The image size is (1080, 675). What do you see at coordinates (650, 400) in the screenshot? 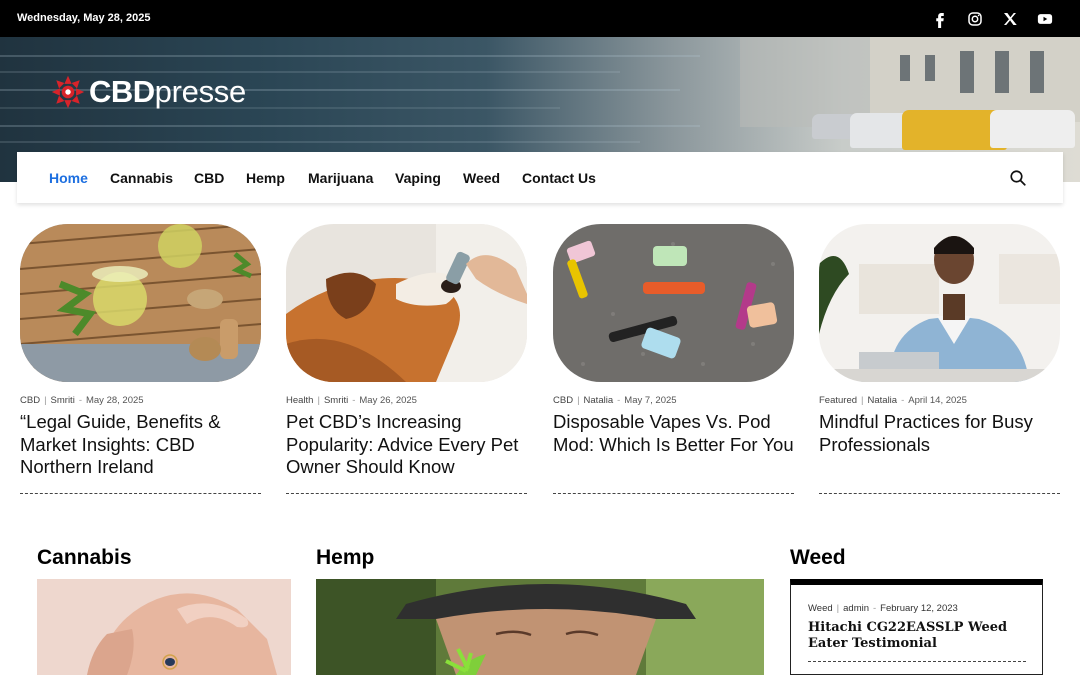
I see `post-date: May 7, 2025` at bounding box center [650, 400].